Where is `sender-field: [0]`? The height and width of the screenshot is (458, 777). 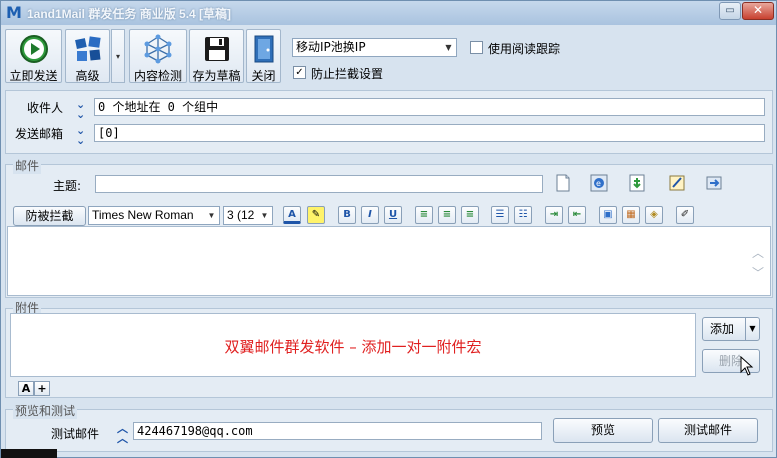 sender-field: [0] is located at coordinates (429, 133).